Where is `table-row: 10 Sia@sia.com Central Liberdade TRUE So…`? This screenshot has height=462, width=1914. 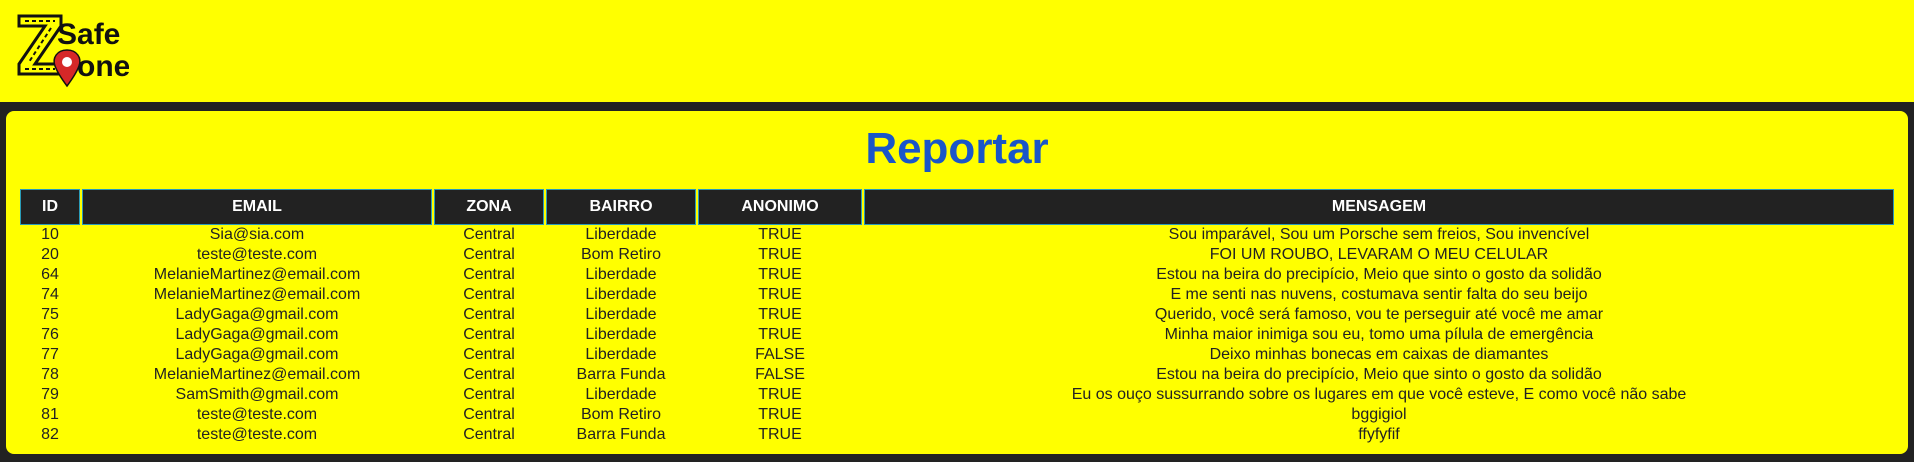
table-row: 10 Sia@sia.com Central Liberdade TRUE So… is located at coordinates (957, 235).